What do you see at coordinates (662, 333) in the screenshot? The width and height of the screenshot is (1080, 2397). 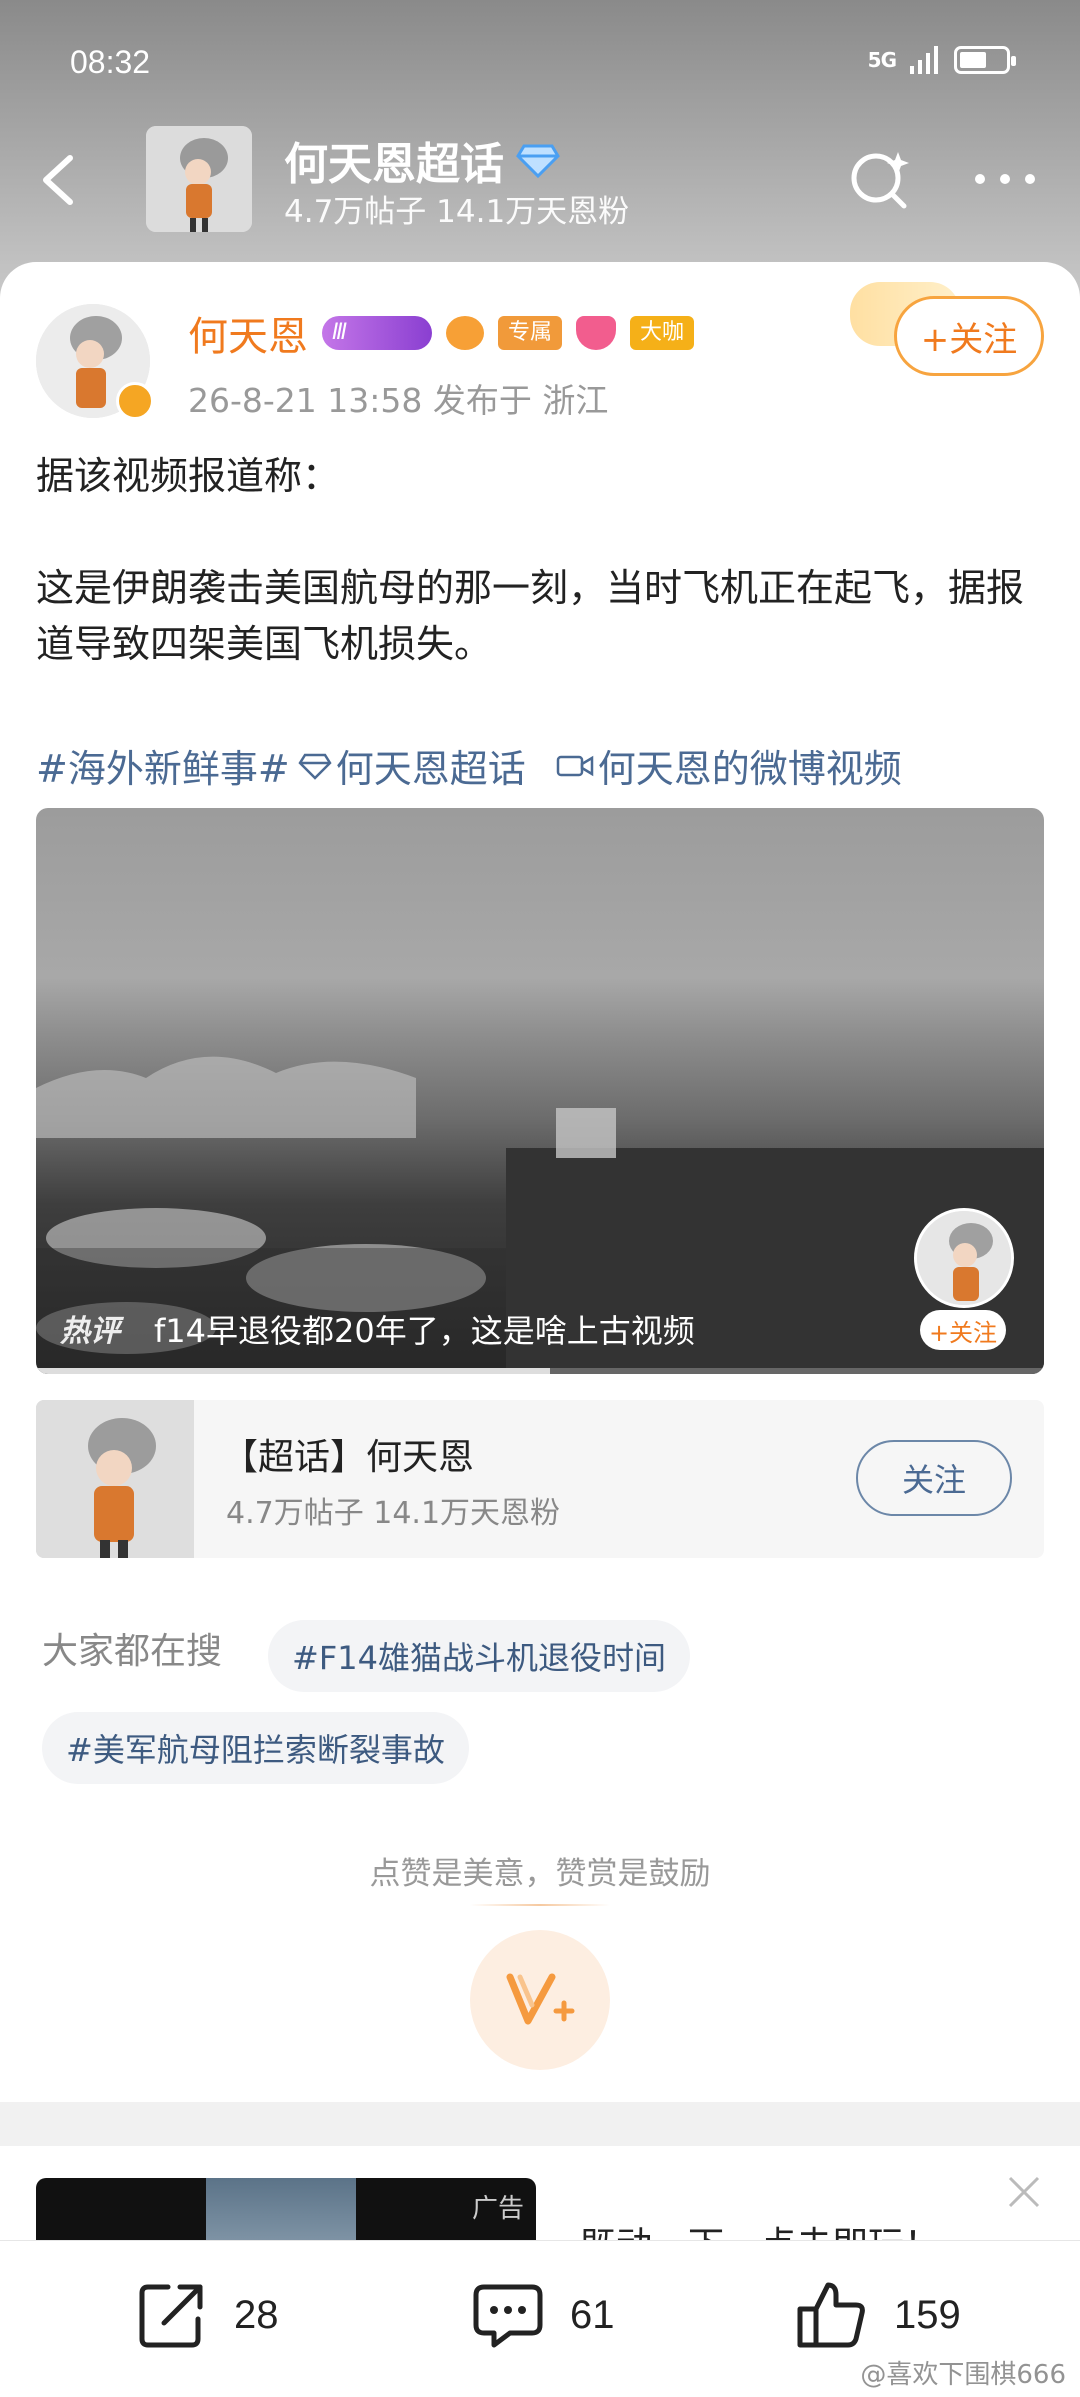 I see `vip-badge: 大咖` at bounding box center [662, 333].